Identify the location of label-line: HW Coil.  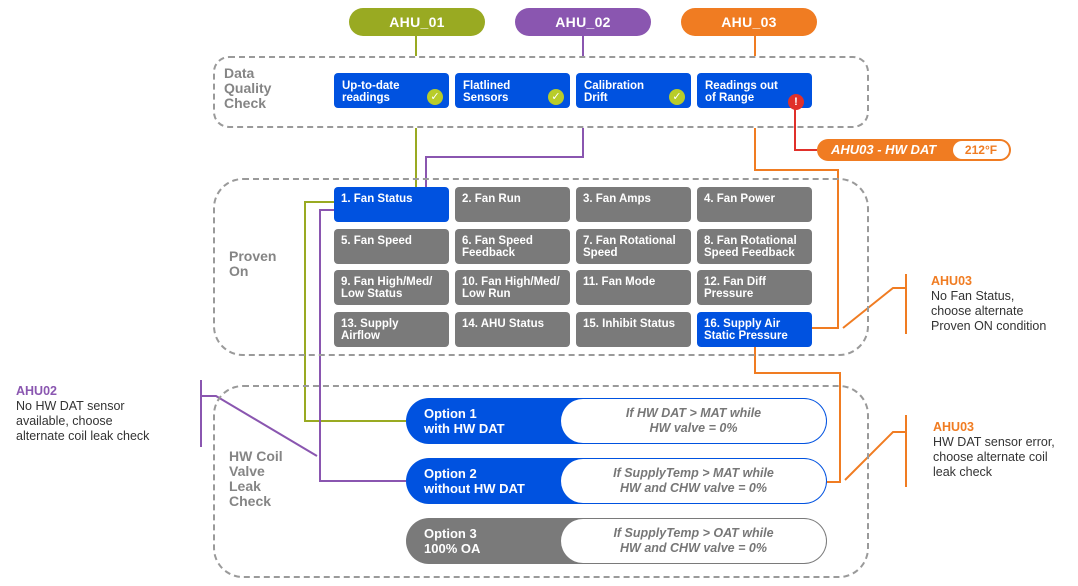
(256, 456).